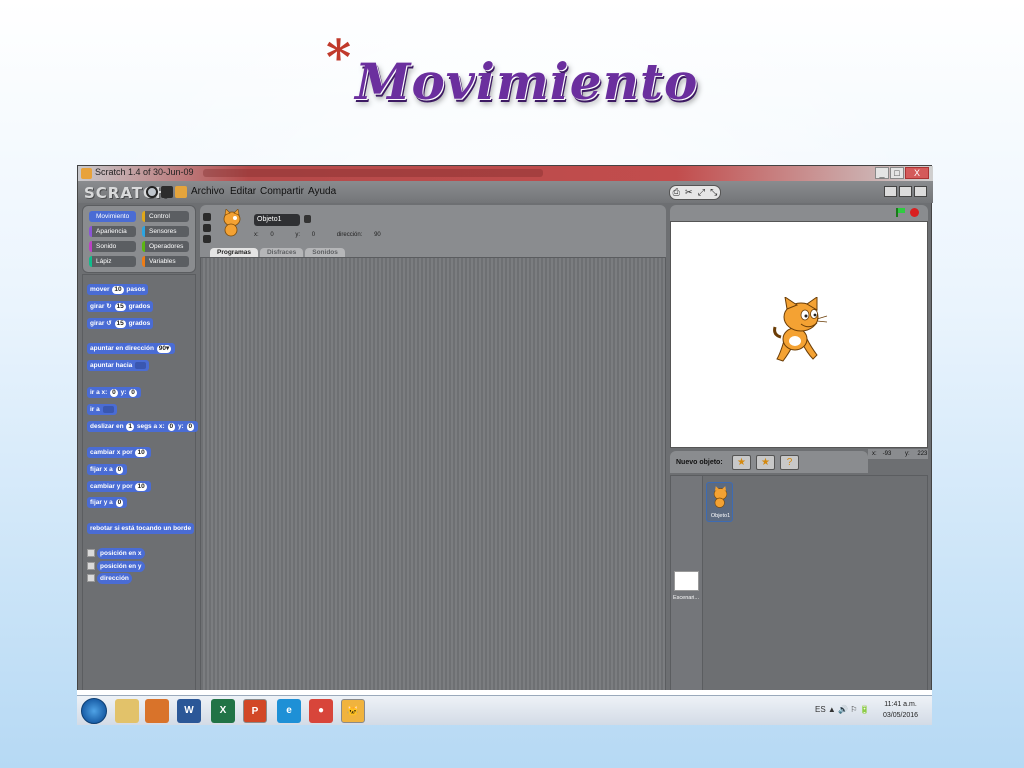 The height and width of the screenshot is (768, 1024). I want to click on grow-tool-icon: ⤢, so click(701, 192).